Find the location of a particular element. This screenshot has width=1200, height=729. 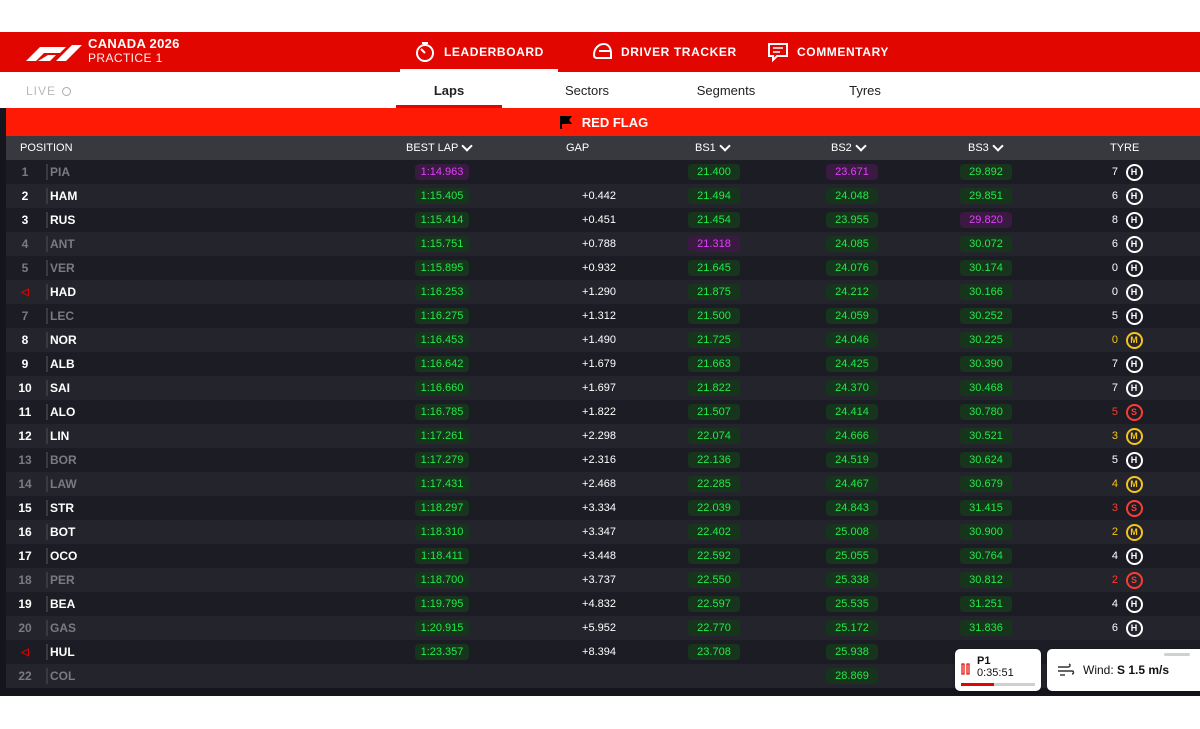

bs3-cell: 30.252 is located at coordinates (986, 316).